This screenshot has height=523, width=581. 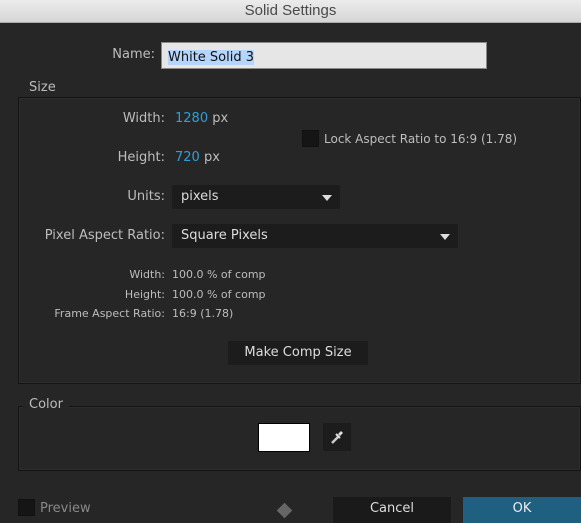 What do you see at coordinates (220, 118) in the screenshot?
I see `width-unit: px` at bounding box center [220, 118].